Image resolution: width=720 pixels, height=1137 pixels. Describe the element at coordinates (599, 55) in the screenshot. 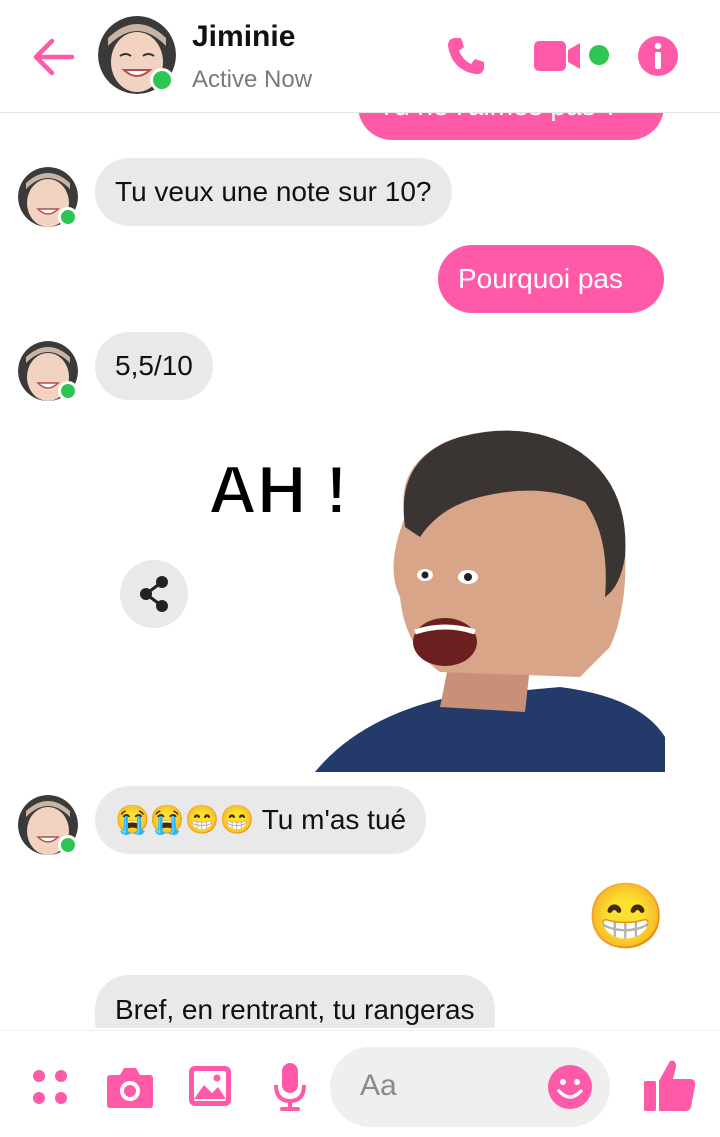

I see `video-active-indicator` at that location.